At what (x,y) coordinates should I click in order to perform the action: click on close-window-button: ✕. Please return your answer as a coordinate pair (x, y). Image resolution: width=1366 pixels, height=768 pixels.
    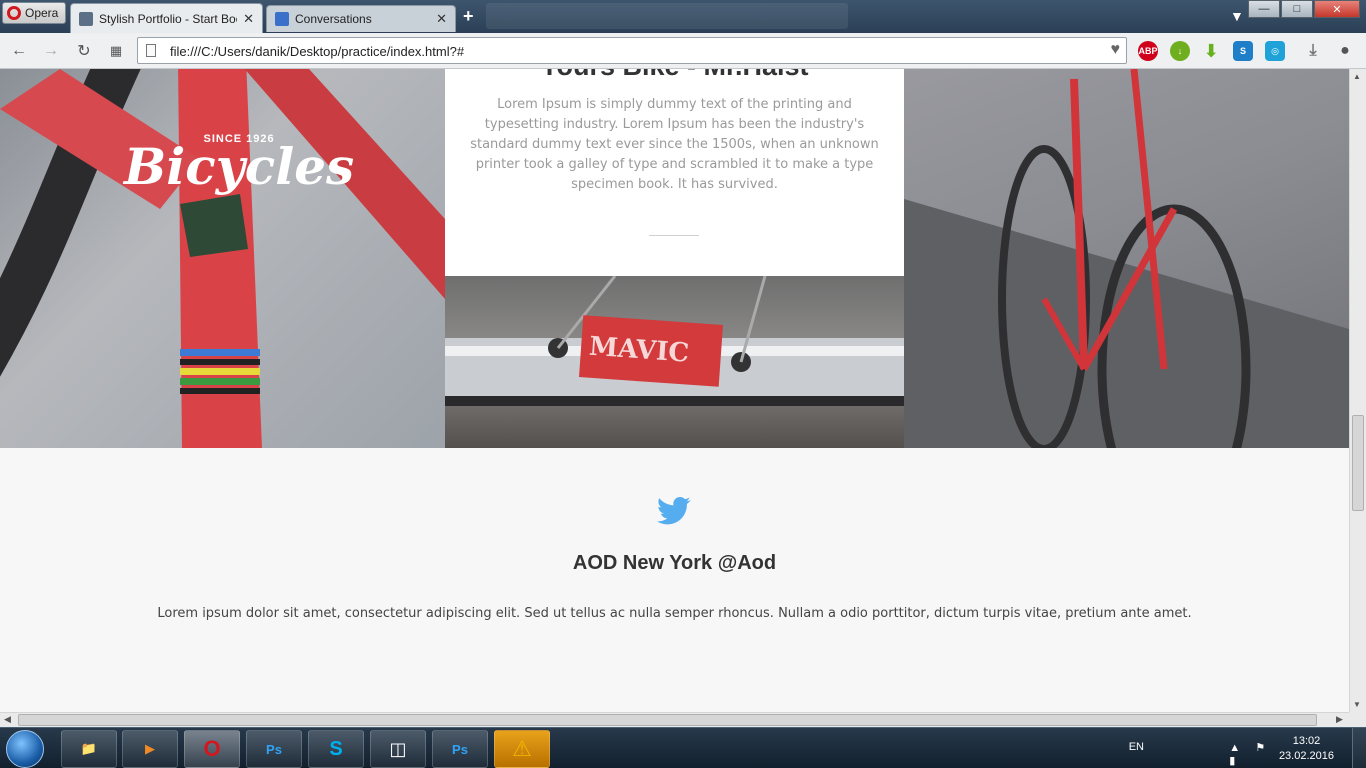
    Looking at the image, I should click on (1337, 9).